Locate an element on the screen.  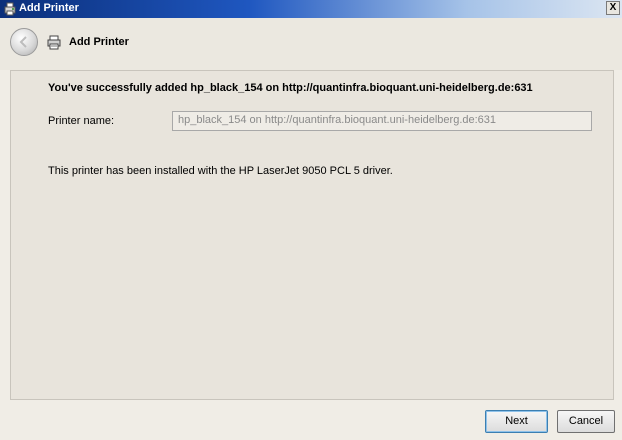
printer-name-label: Printer name: is located at coordinates (81, 121).